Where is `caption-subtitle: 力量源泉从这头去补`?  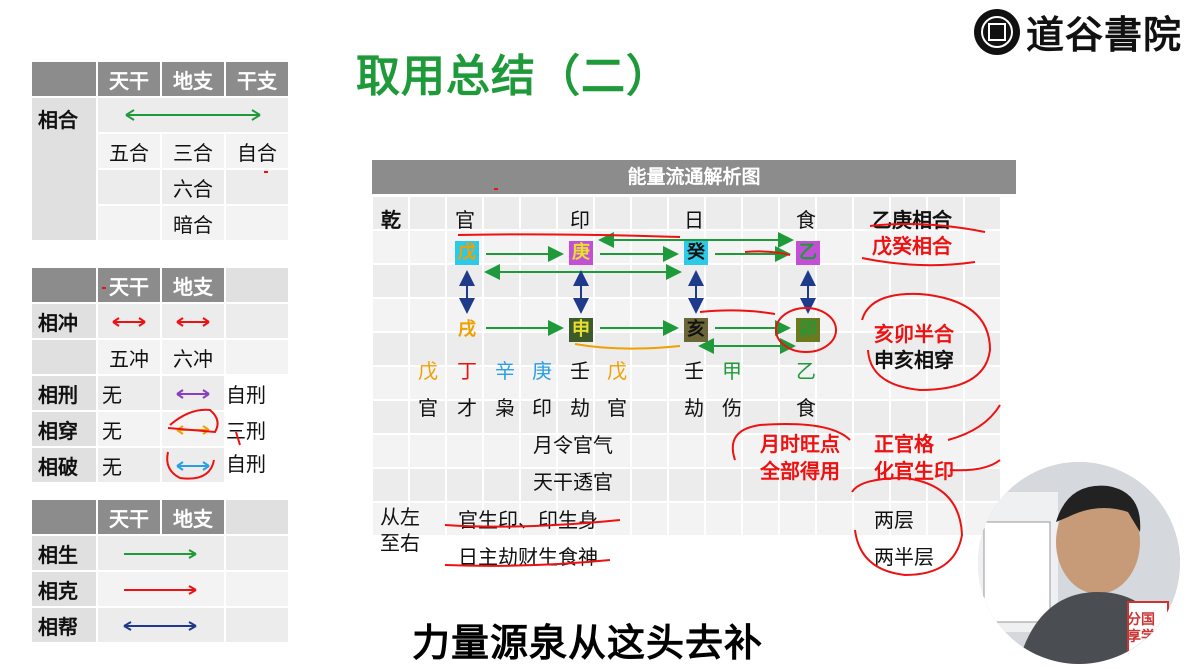 caption-subtitle: 力量源泉从这头去补 is located at coordinates (588, 643).